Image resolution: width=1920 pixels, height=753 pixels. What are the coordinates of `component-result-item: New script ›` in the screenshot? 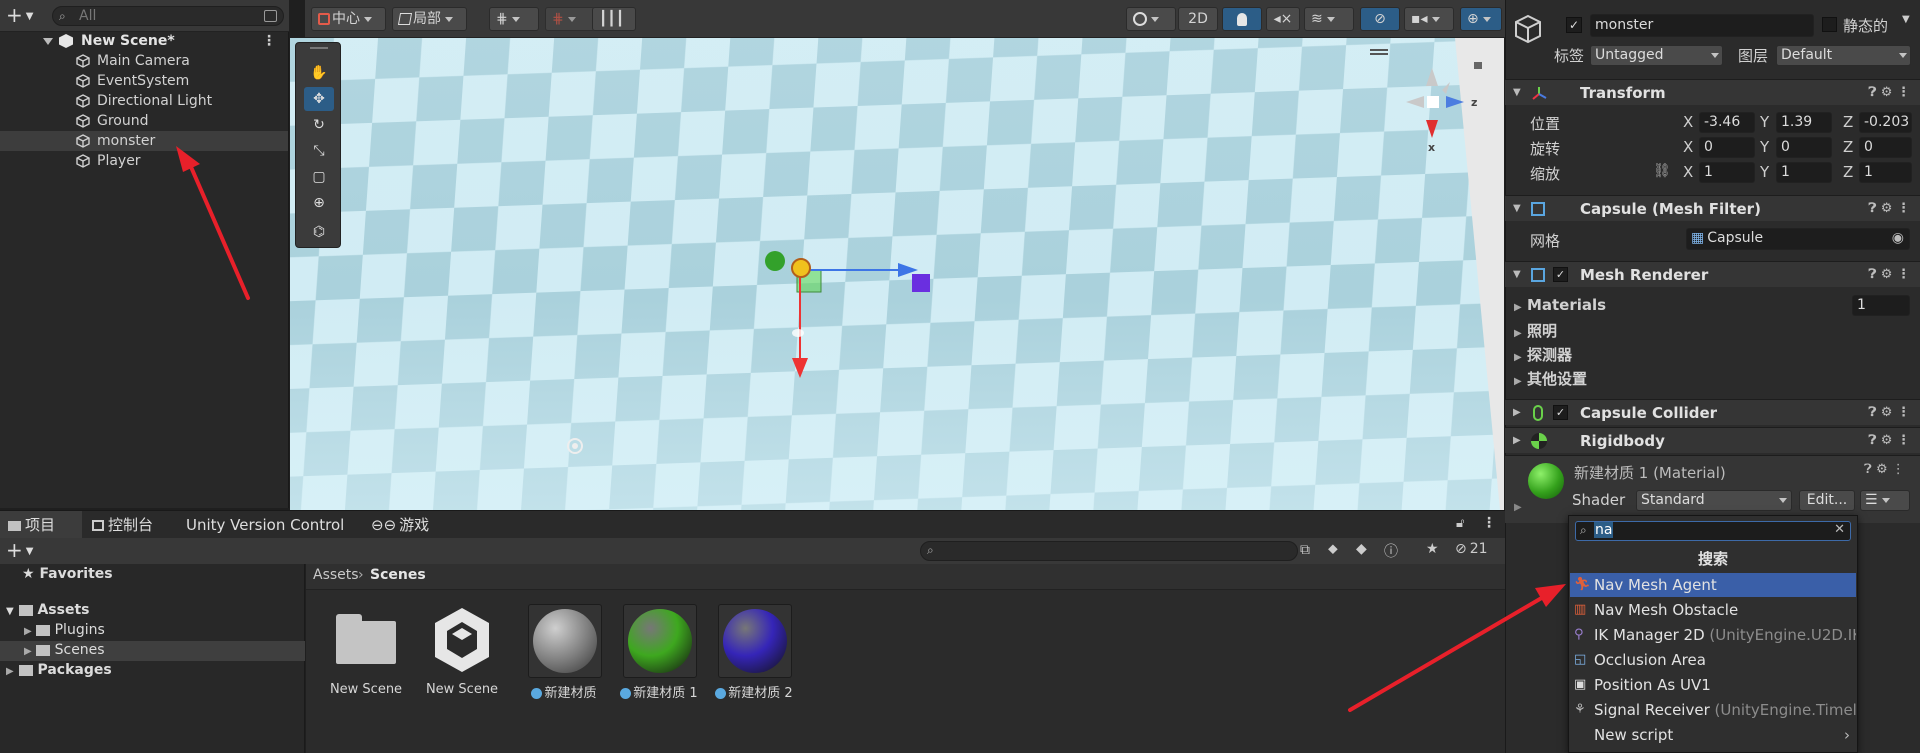 It's located at (1713, 735).